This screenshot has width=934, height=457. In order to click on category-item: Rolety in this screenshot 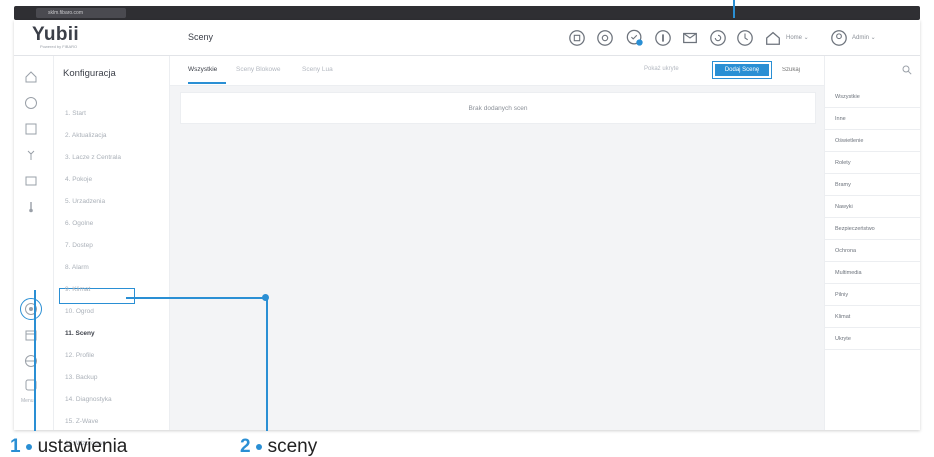, I will do `click(873, 163)`.